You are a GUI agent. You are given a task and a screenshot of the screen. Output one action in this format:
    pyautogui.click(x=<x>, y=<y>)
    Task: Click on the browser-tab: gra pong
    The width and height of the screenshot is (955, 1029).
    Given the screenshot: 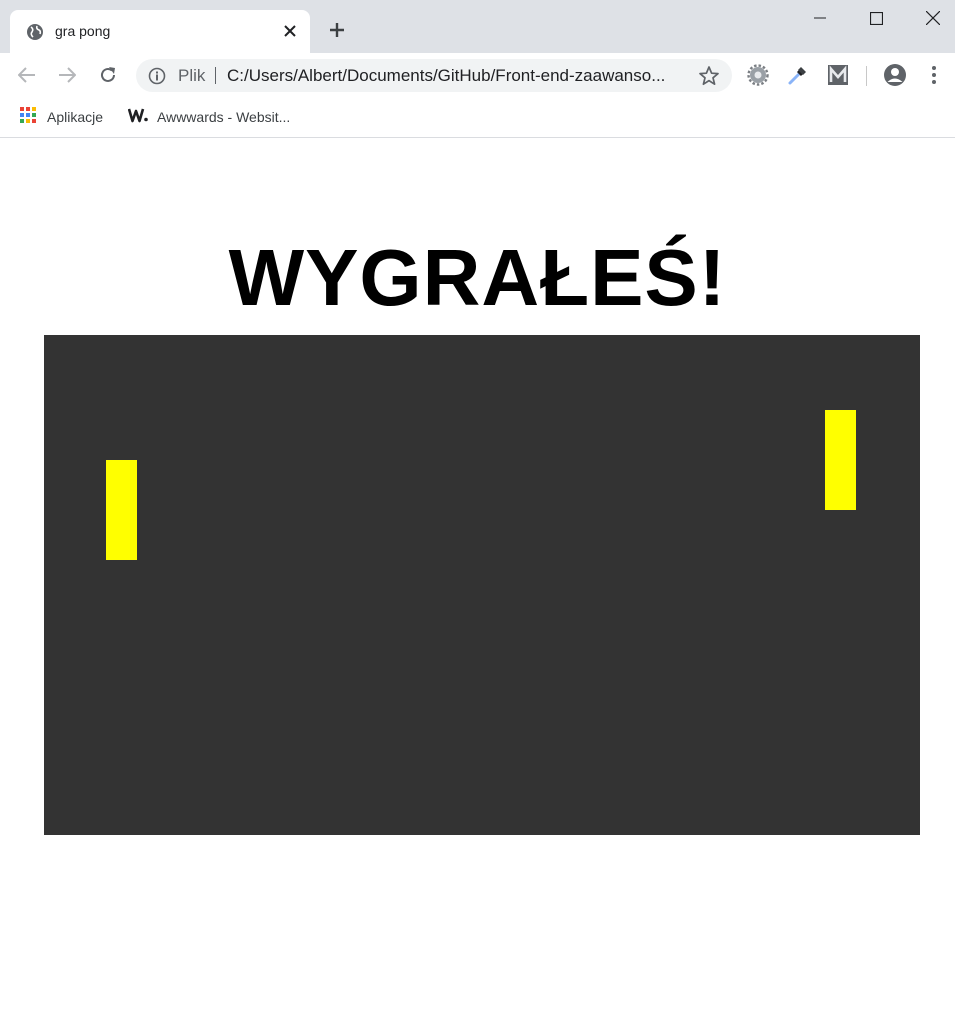 What is the action you would take?
    pyautogui.click(x=160, y=31)
    